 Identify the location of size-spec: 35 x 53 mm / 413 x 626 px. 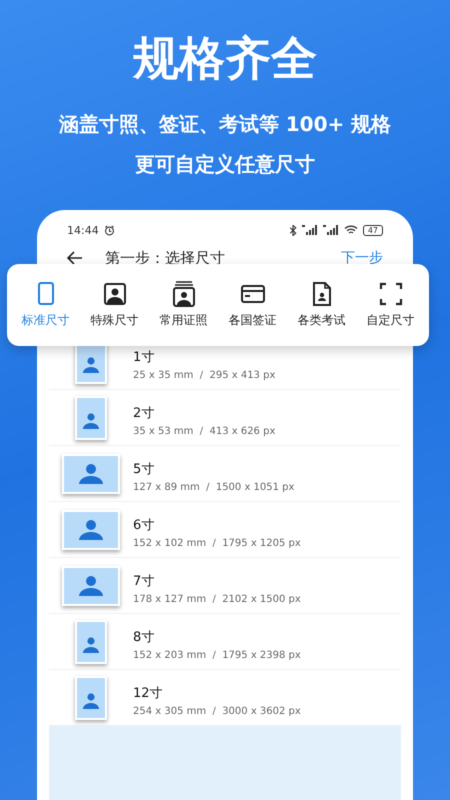
(204, 431).